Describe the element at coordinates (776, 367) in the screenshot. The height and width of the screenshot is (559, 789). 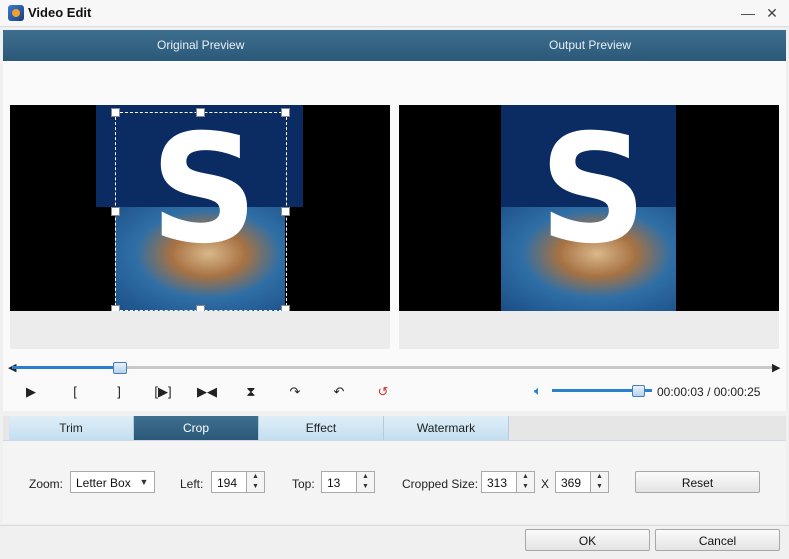
I see `timeline-end-marker: ▶` at that location.